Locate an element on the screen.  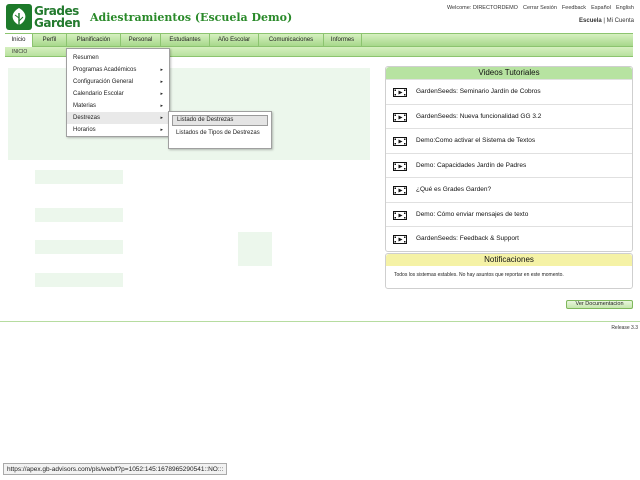
video-item: GardenSeeds: Feedback & Support is located at coordinates (509, 238).